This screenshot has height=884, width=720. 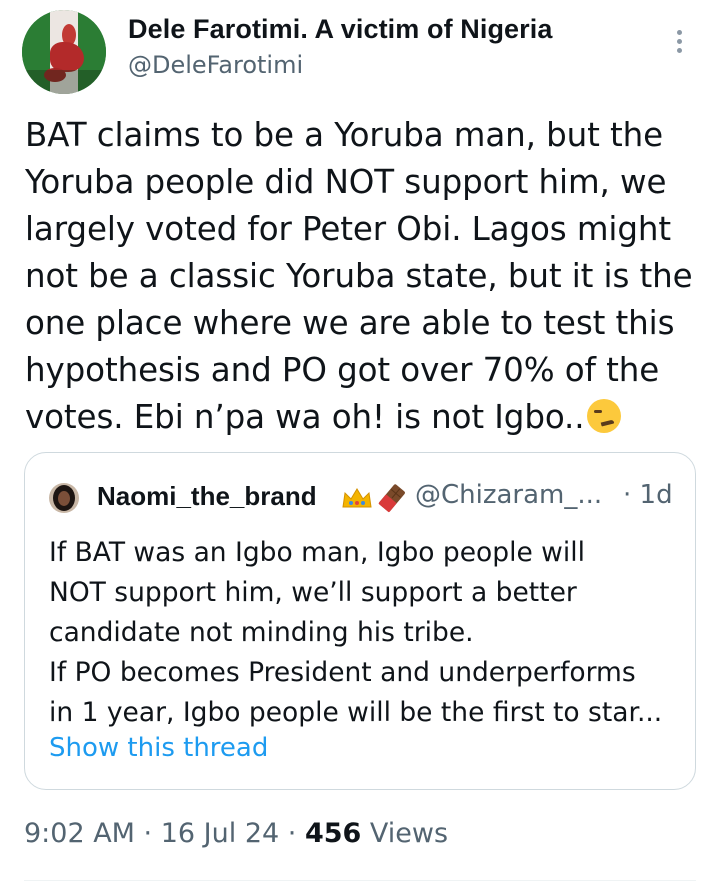 I want to click on quoted-line: NOT support him, we’ll support a better, so click(x=313, y=592).